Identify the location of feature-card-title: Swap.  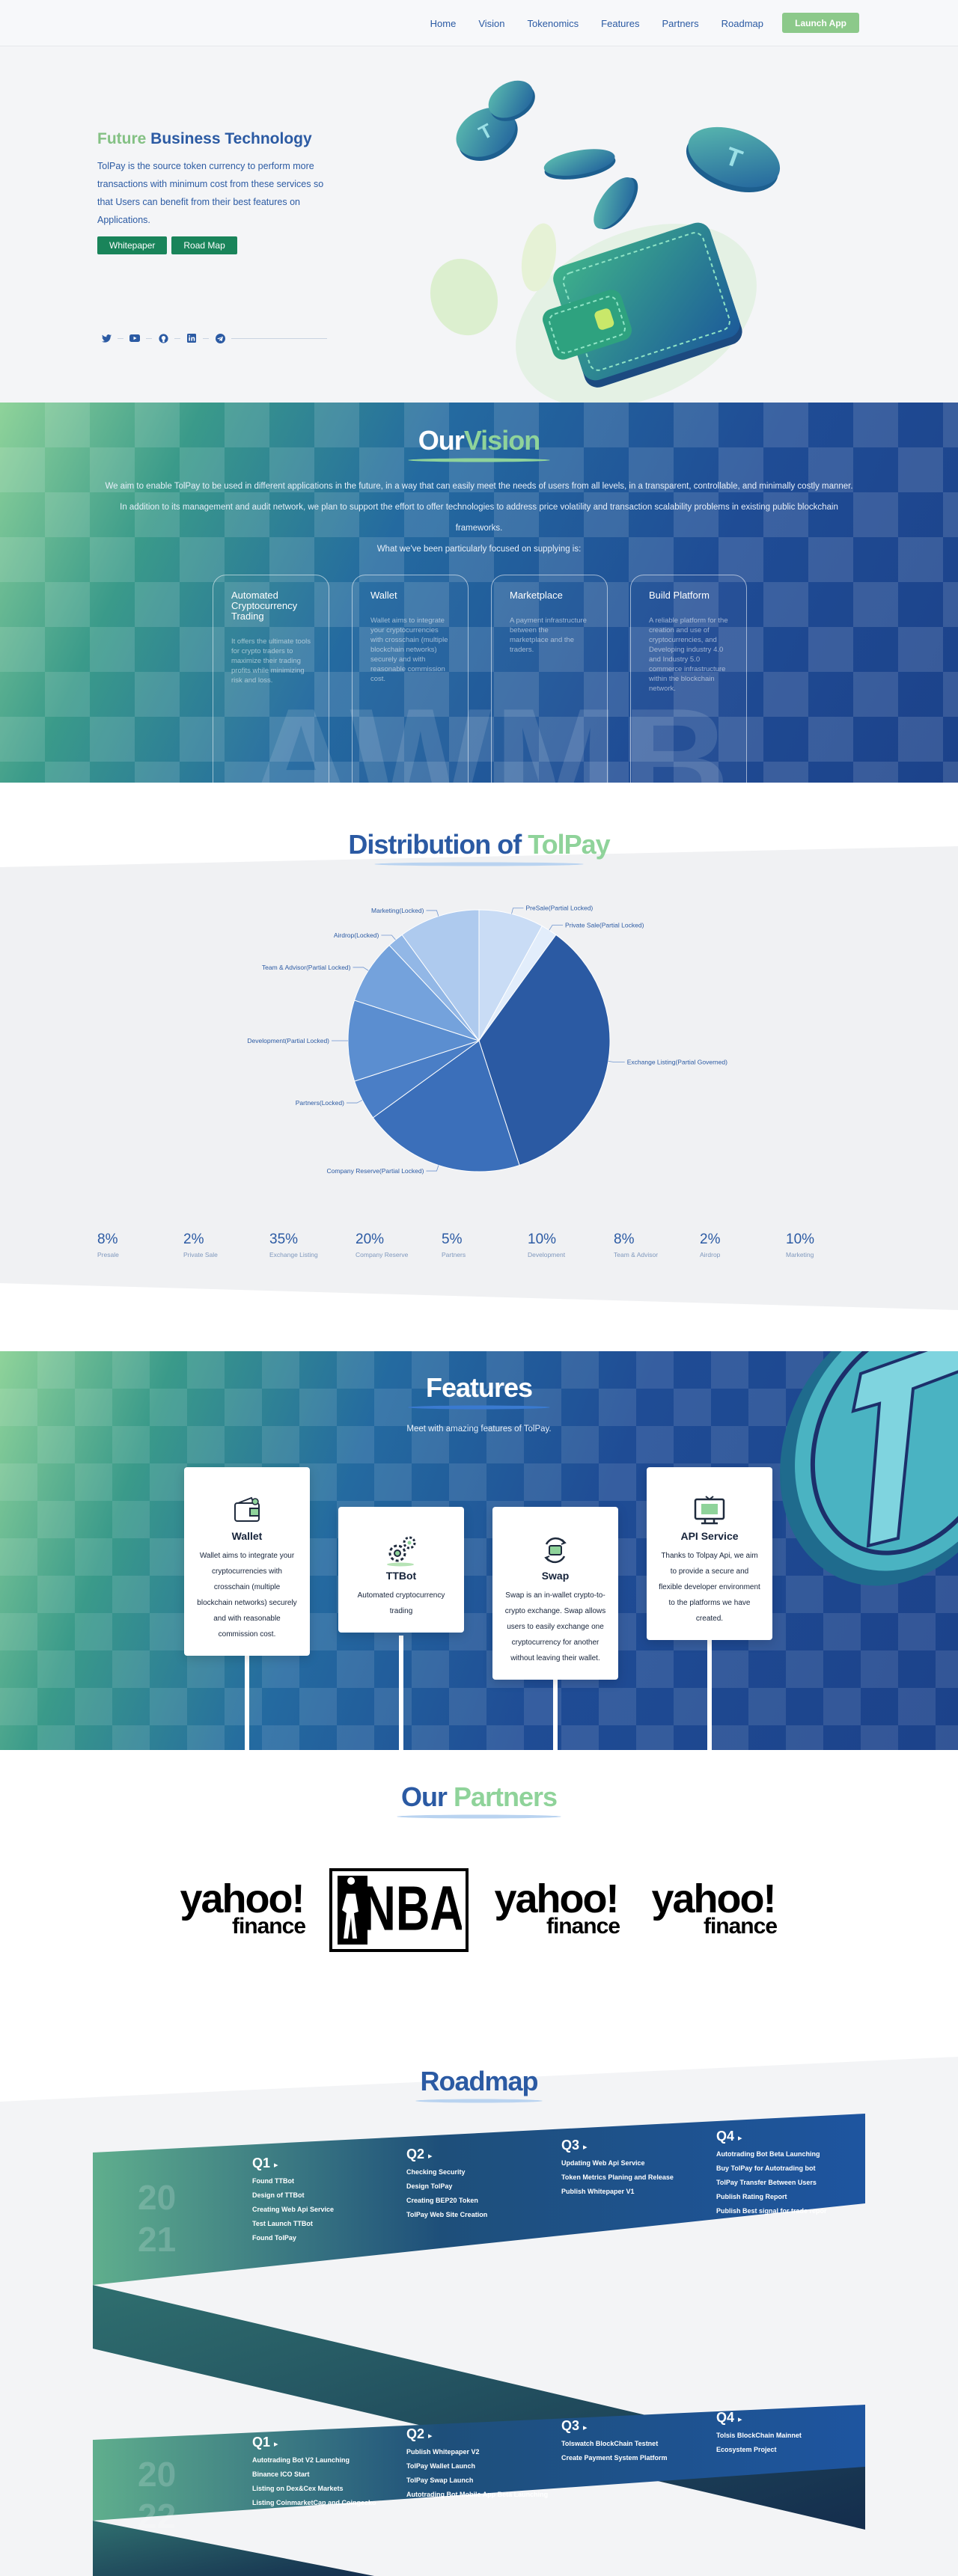
(555, 1576).